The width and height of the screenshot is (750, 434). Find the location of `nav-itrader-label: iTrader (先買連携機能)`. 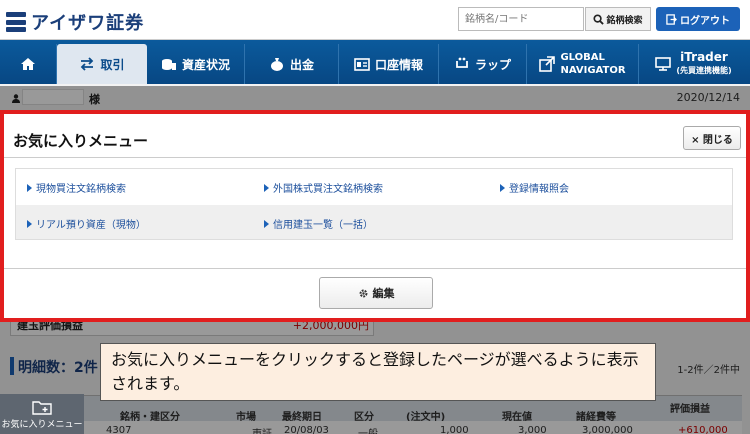

nav-itrader-label: iTrader (先買連携機能) is located at coordinates (703, 64).